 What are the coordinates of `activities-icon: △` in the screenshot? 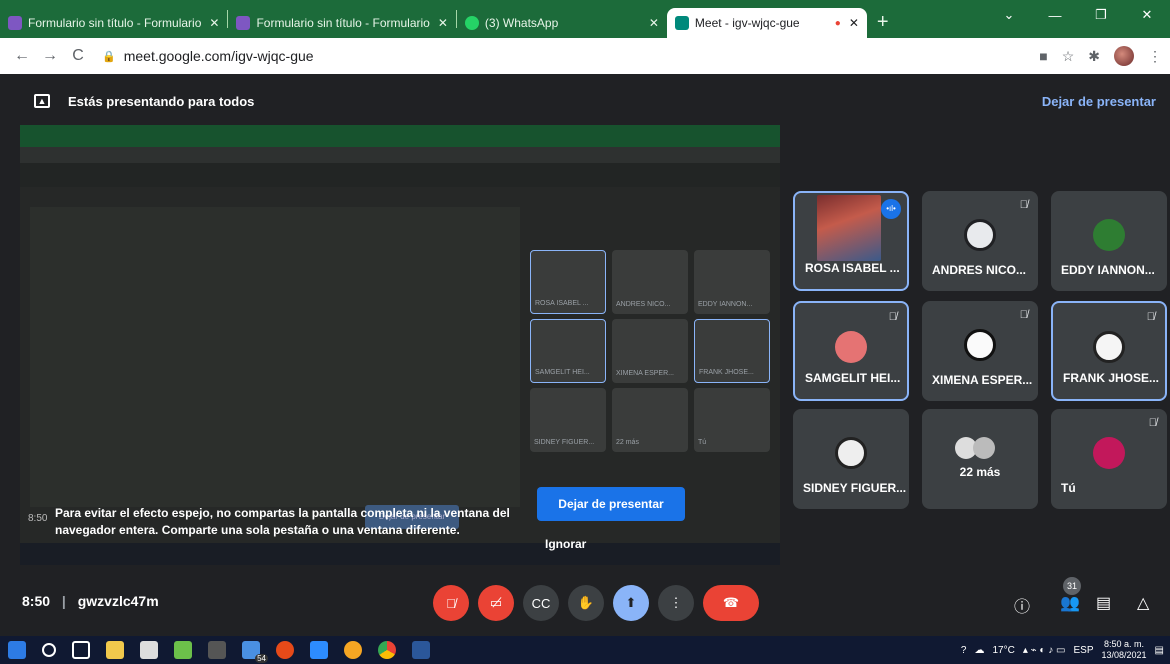 It's located at (1143, 603).